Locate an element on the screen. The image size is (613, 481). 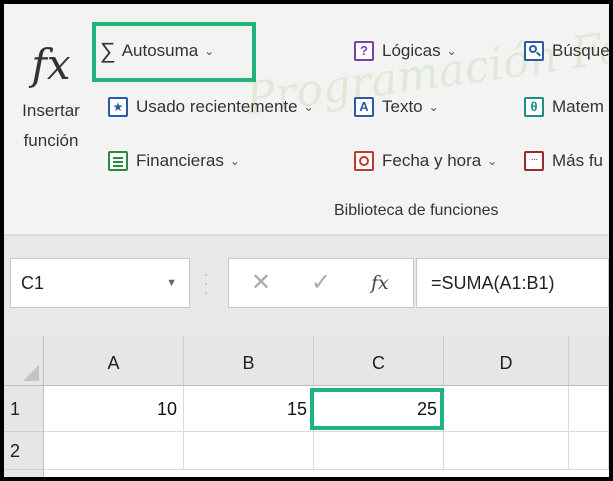
cancel-icon: ✕ is located at coordinates (261, 283).